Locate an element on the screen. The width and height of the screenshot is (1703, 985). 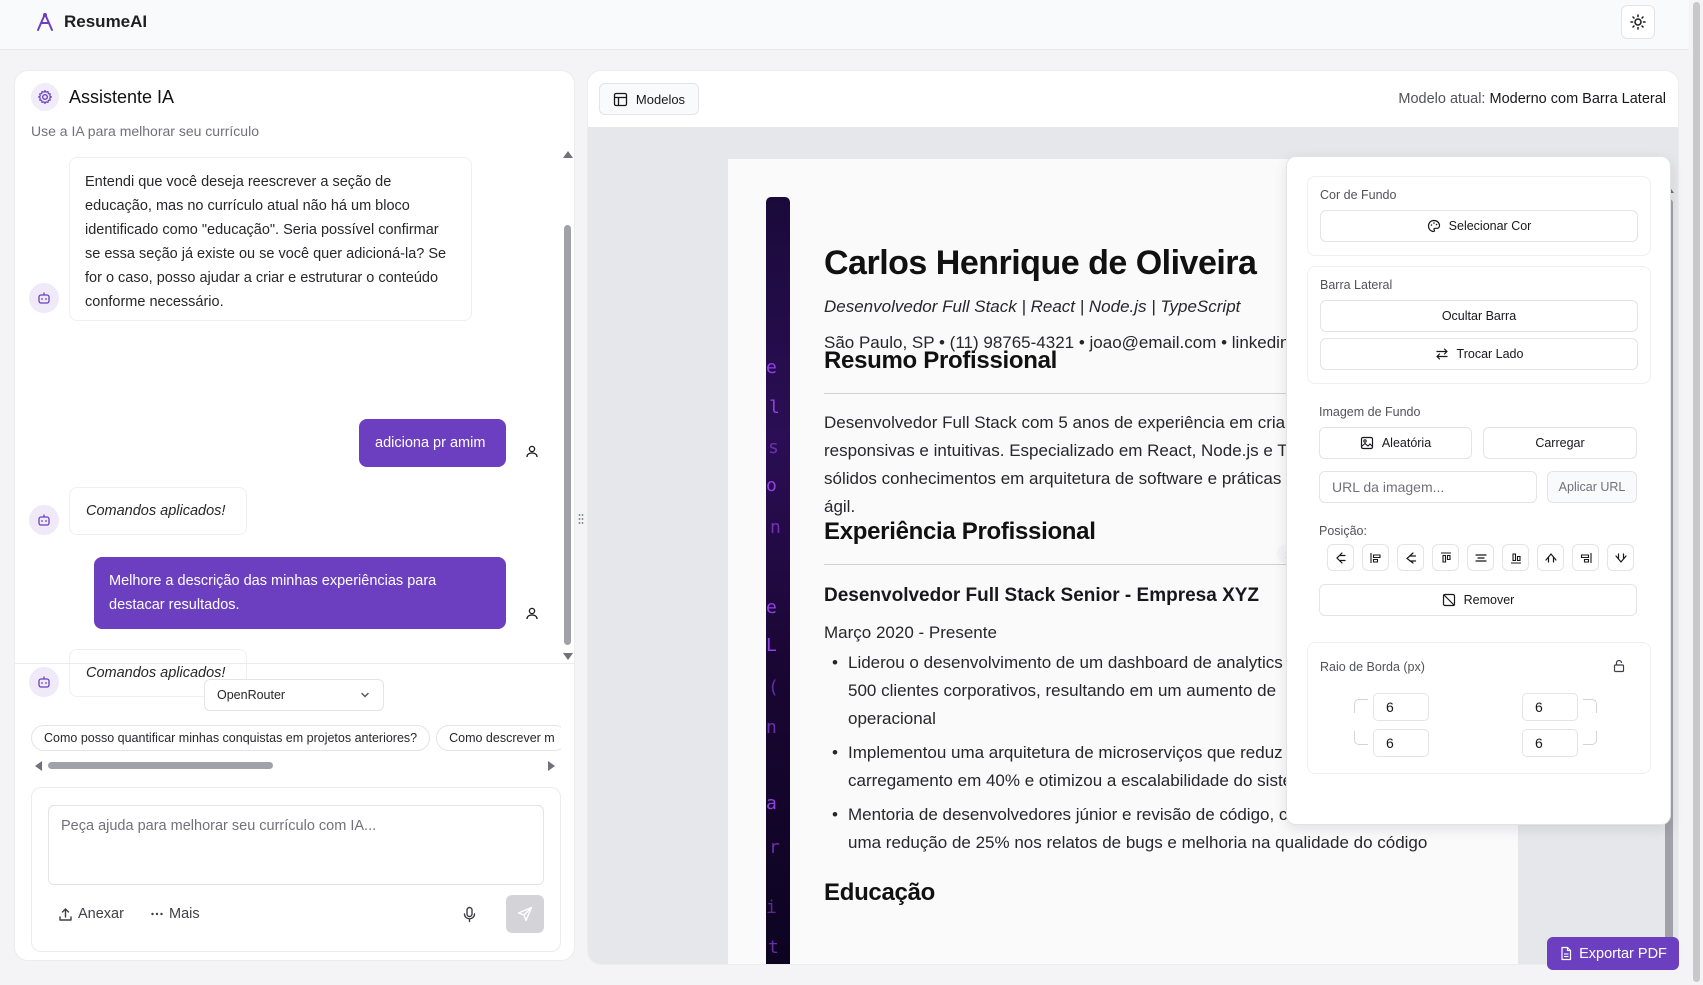
composer: Anexar Mais is located at coordinates (296, 869).